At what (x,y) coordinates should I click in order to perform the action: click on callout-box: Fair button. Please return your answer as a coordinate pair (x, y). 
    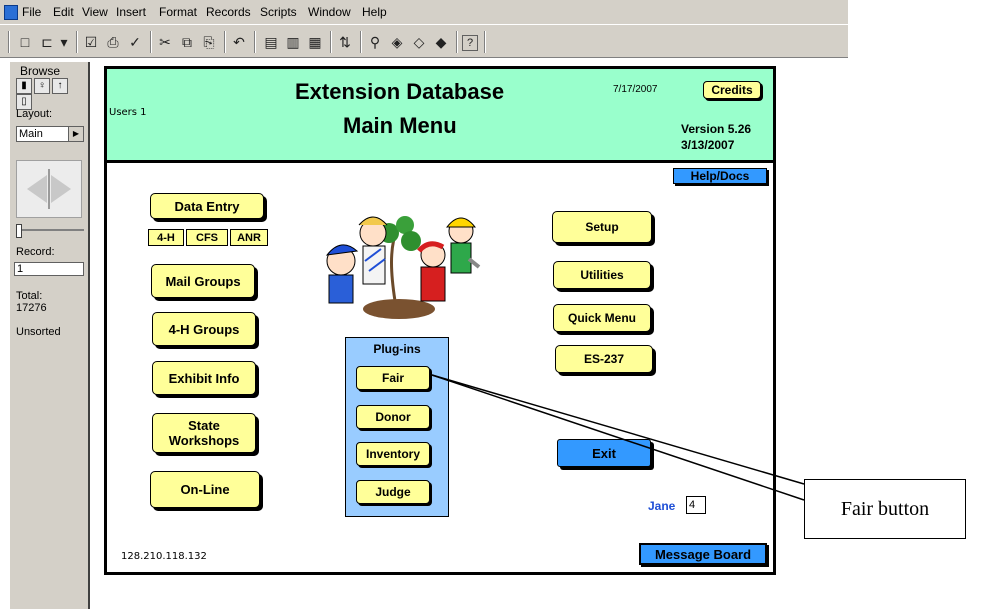
    Looking at the image, I should click on (885, 509).